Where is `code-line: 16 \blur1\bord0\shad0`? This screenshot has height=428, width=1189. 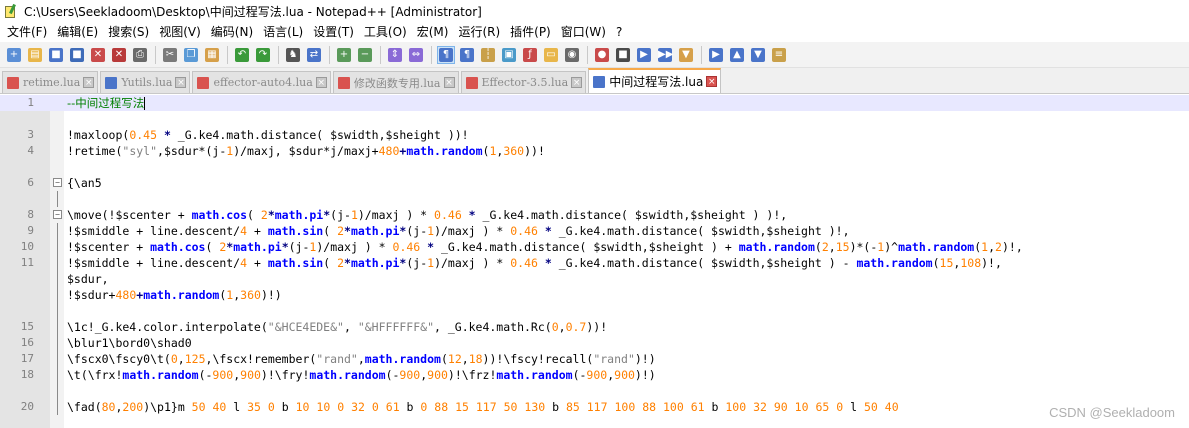 code-line: 16 \blur1\bord0\shad0 is located at coordinates (594, 343).